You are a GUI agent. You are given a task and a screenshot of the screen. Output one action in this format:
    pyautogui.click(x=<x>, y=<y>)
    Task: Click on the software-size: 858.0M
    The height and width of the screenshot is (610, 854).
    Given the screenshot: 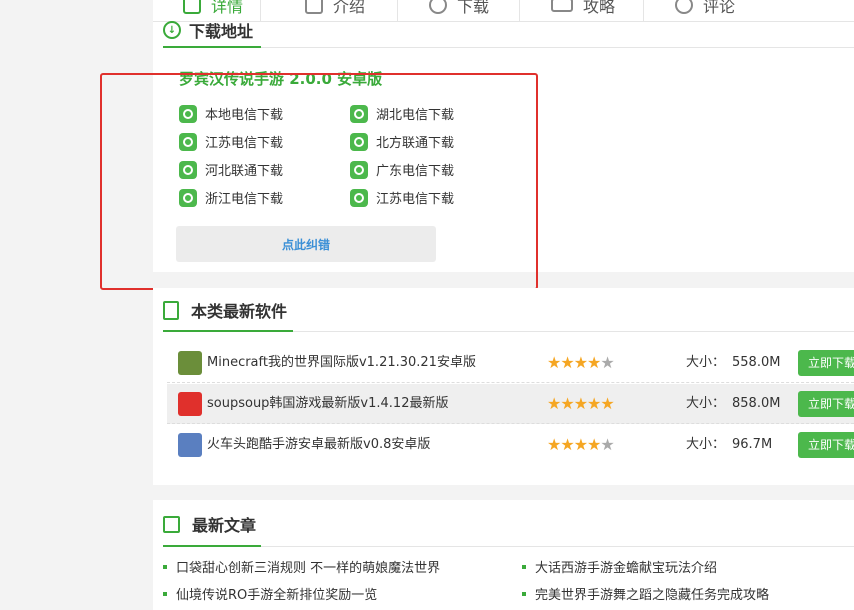 What is the action you would take?
    pyautogui.click(x=756, y=403)
    